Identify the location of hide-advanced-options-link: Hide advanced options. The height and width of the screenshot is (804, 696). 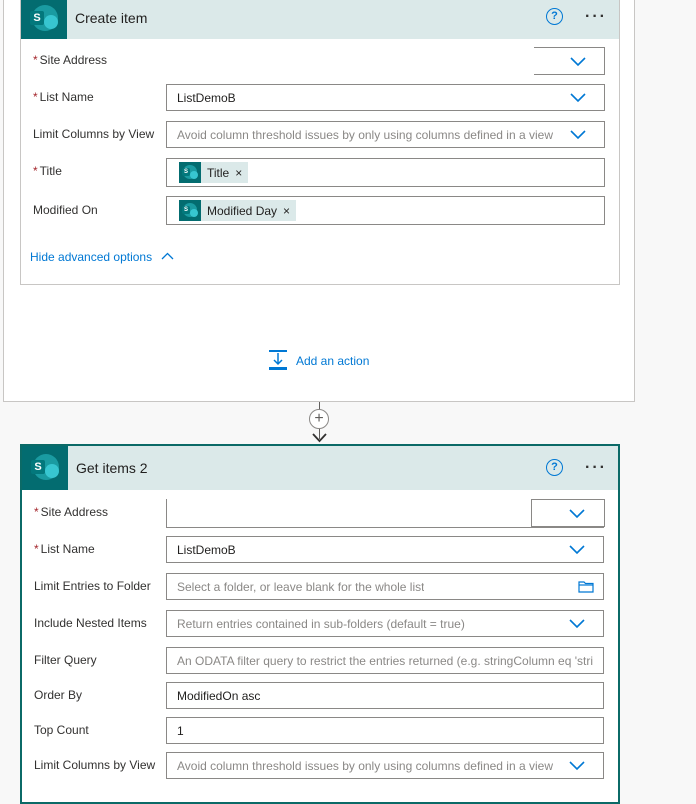
(102, 256).